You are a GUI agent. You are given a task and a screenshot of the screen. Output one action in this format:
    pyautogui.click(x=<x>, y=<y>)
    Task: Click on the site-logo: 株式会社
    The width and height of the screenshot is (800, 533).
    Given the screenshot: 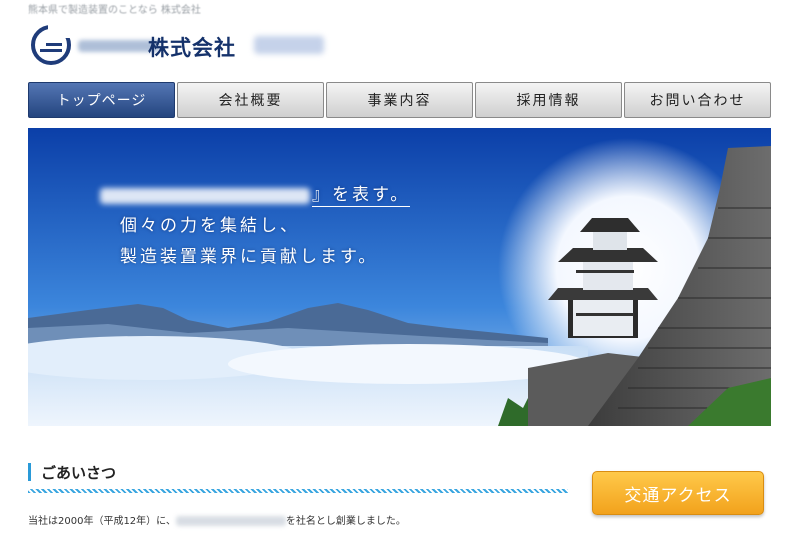 What is the action you would take?
    pyautogui.click(x=190, y=46)
    